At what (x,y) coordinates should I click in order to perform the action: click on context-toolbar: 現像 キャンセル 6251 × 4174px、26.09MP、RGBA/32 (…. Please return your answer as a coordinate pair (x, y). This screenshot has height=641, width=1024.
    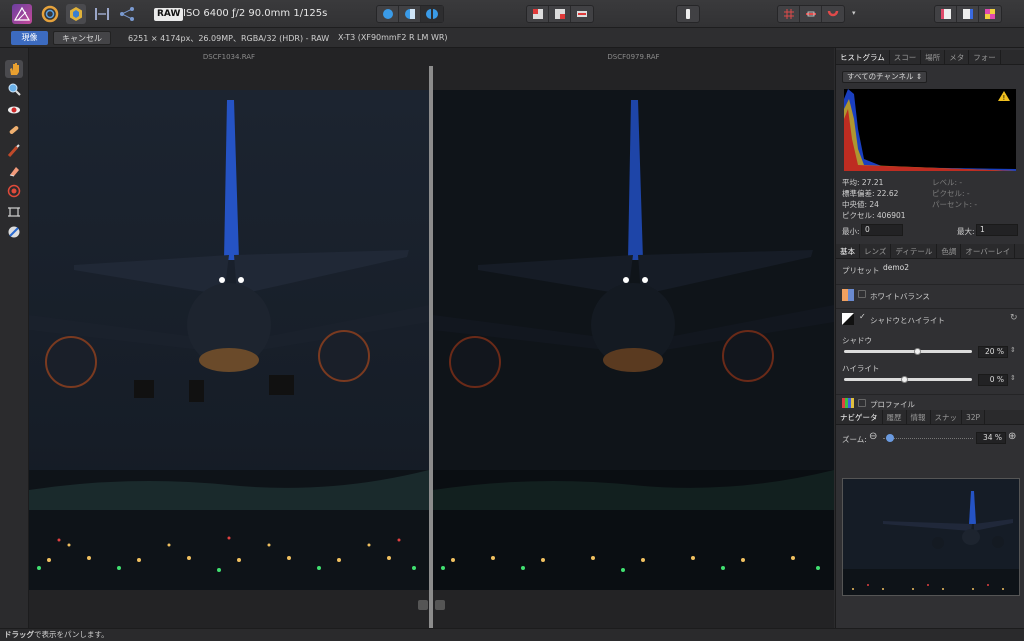
    Looking at the image, I should click on (512, 38).